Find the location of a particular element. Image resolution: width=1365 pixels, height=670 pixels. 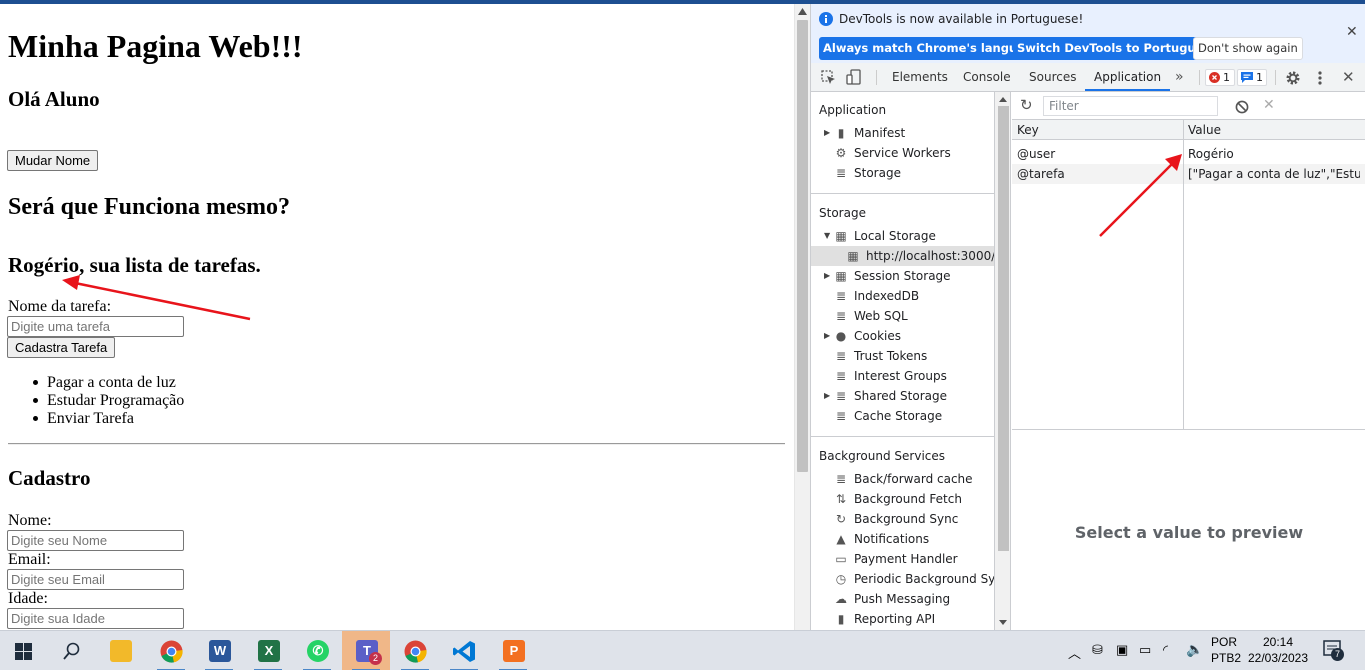

sidebar-item-cookies: ▶ ● Cookies is located at coordinates (902, 336).